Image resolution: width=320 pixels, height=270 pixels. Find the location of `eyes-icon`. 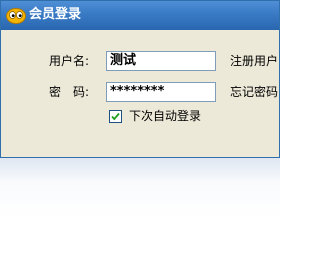

eyes-icon is located at coordinates (16, 16).